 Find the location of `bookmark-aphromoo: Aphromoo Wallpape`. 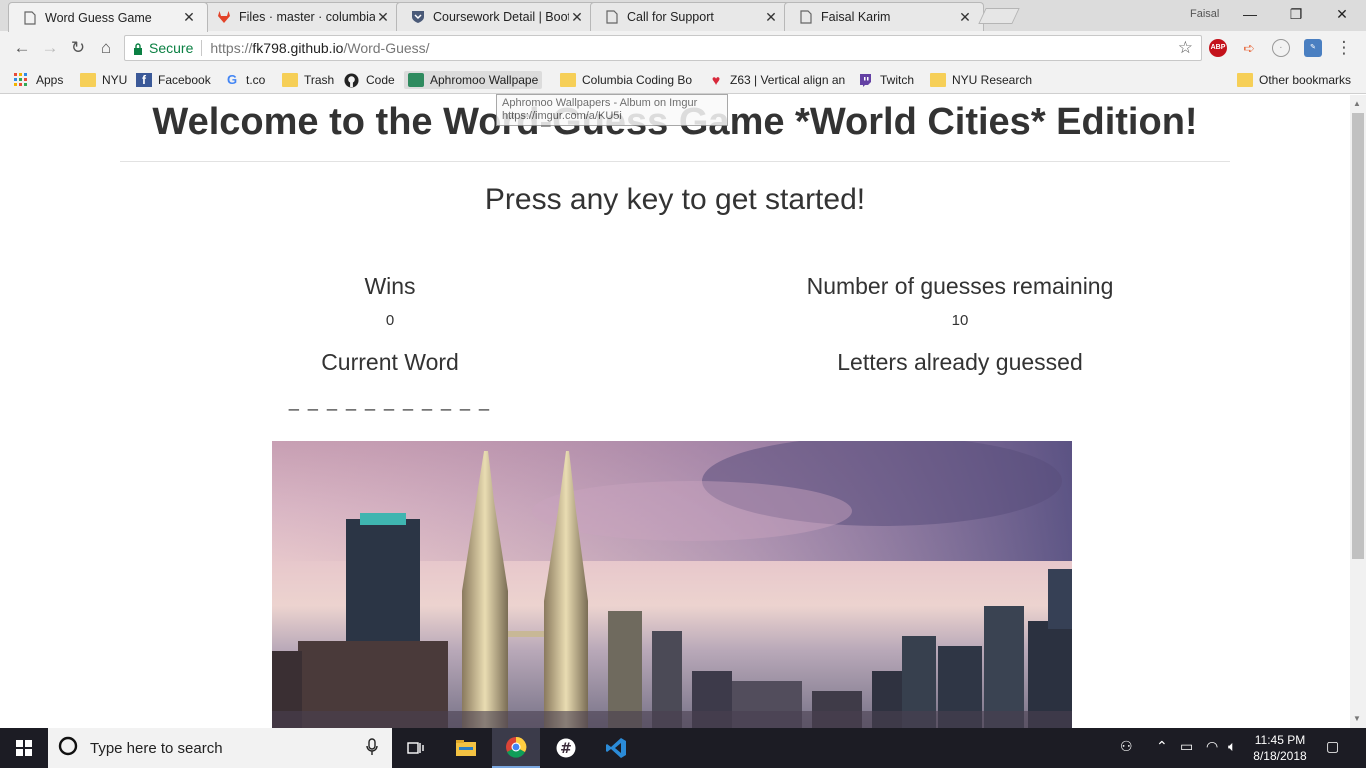

bookmark-aphromoo: Aphromoo Wallpape is located at coordinates (473, 80).